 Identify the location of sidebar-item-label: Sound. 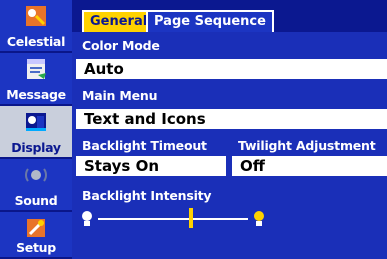
(36, 200).